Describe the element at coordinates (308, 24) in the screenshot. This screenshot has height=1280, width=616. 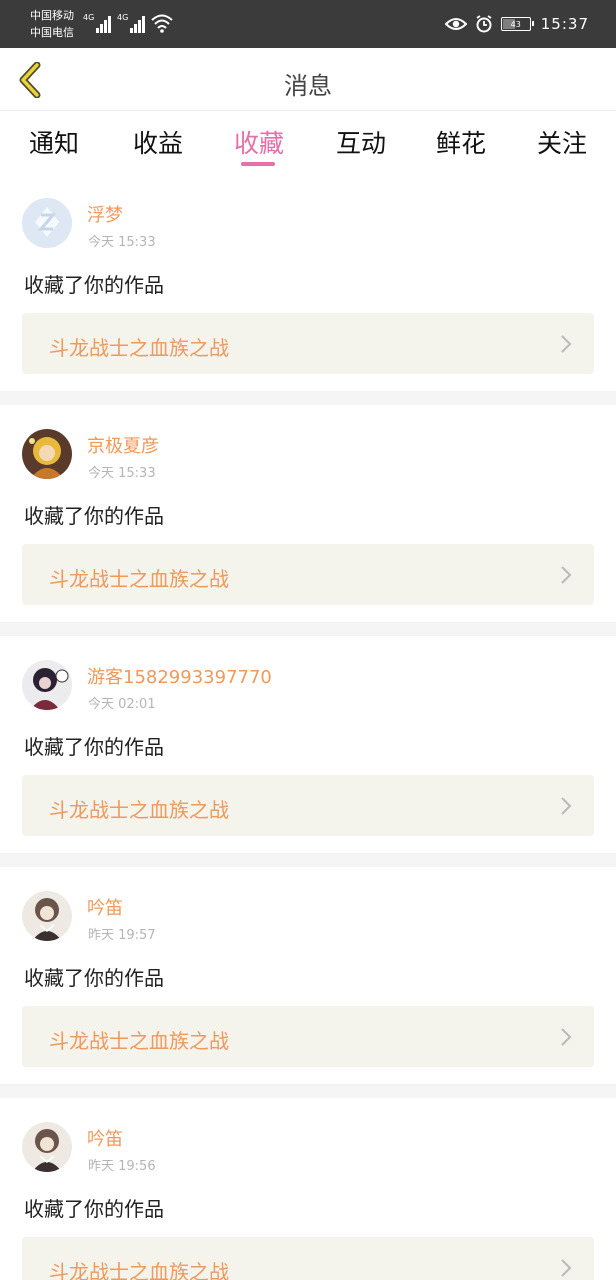
I see `status-bar: 中国移动 中国电信 4G 4G 43 15:37` at that location.